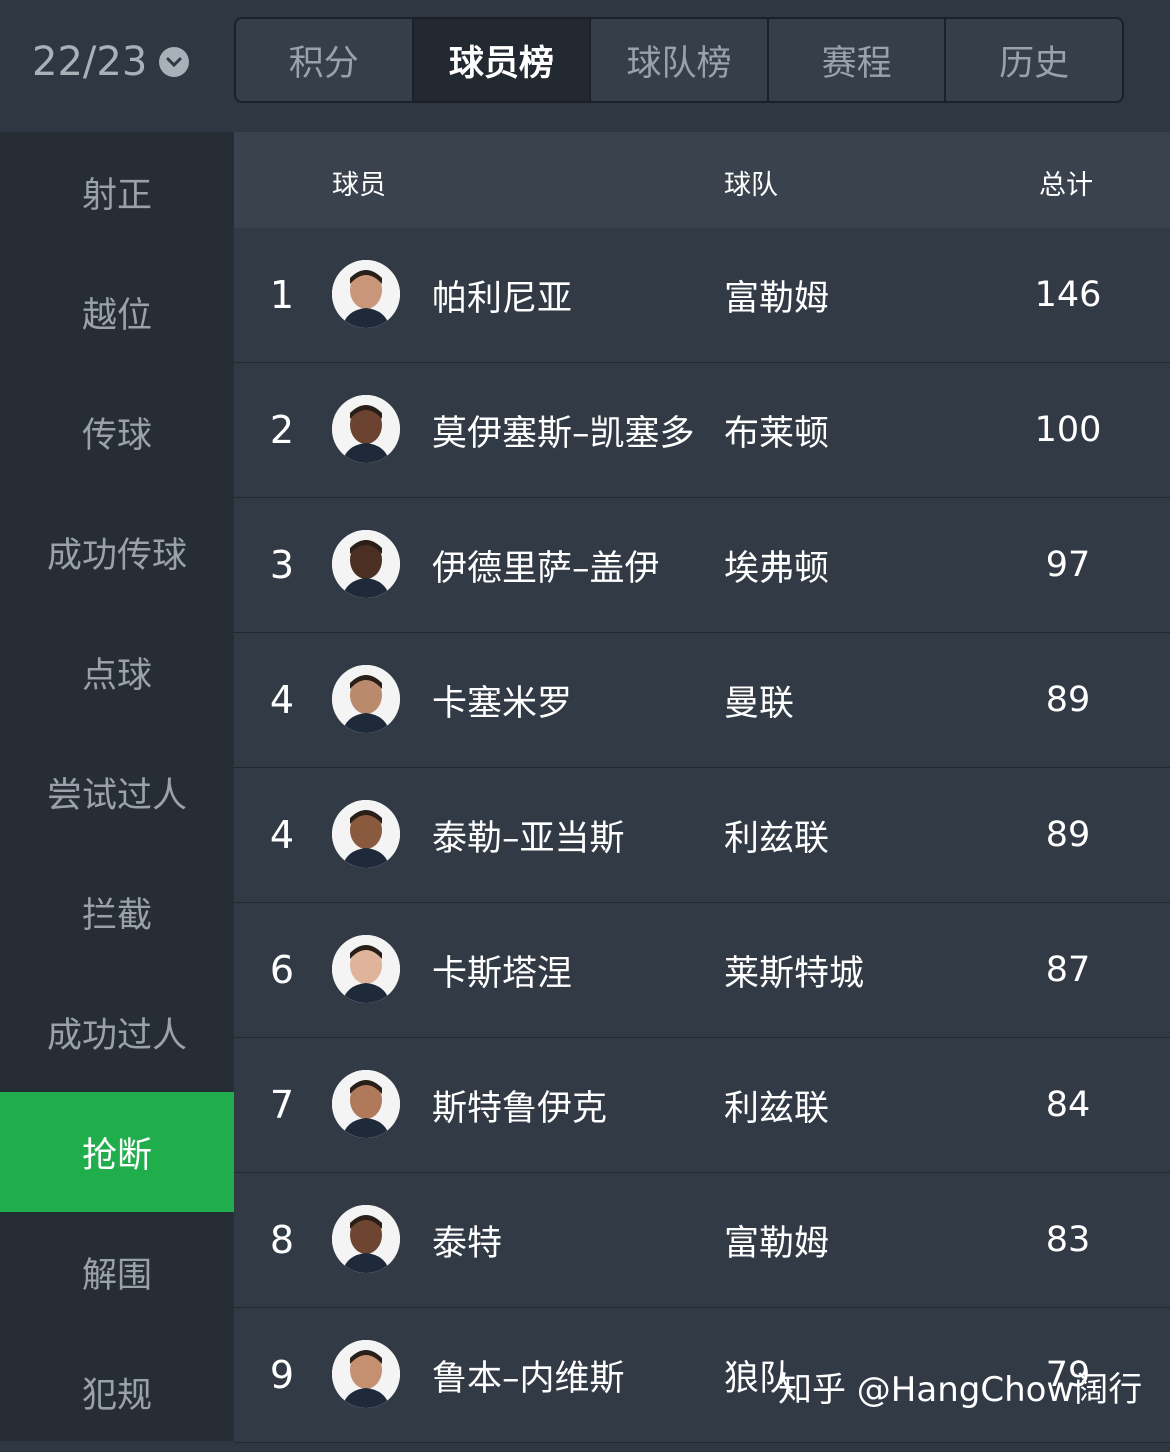 This screenshot has height=1452, width=1170. I want to click on sidebar-item-tackles: 抢断, so click(117, 1152).